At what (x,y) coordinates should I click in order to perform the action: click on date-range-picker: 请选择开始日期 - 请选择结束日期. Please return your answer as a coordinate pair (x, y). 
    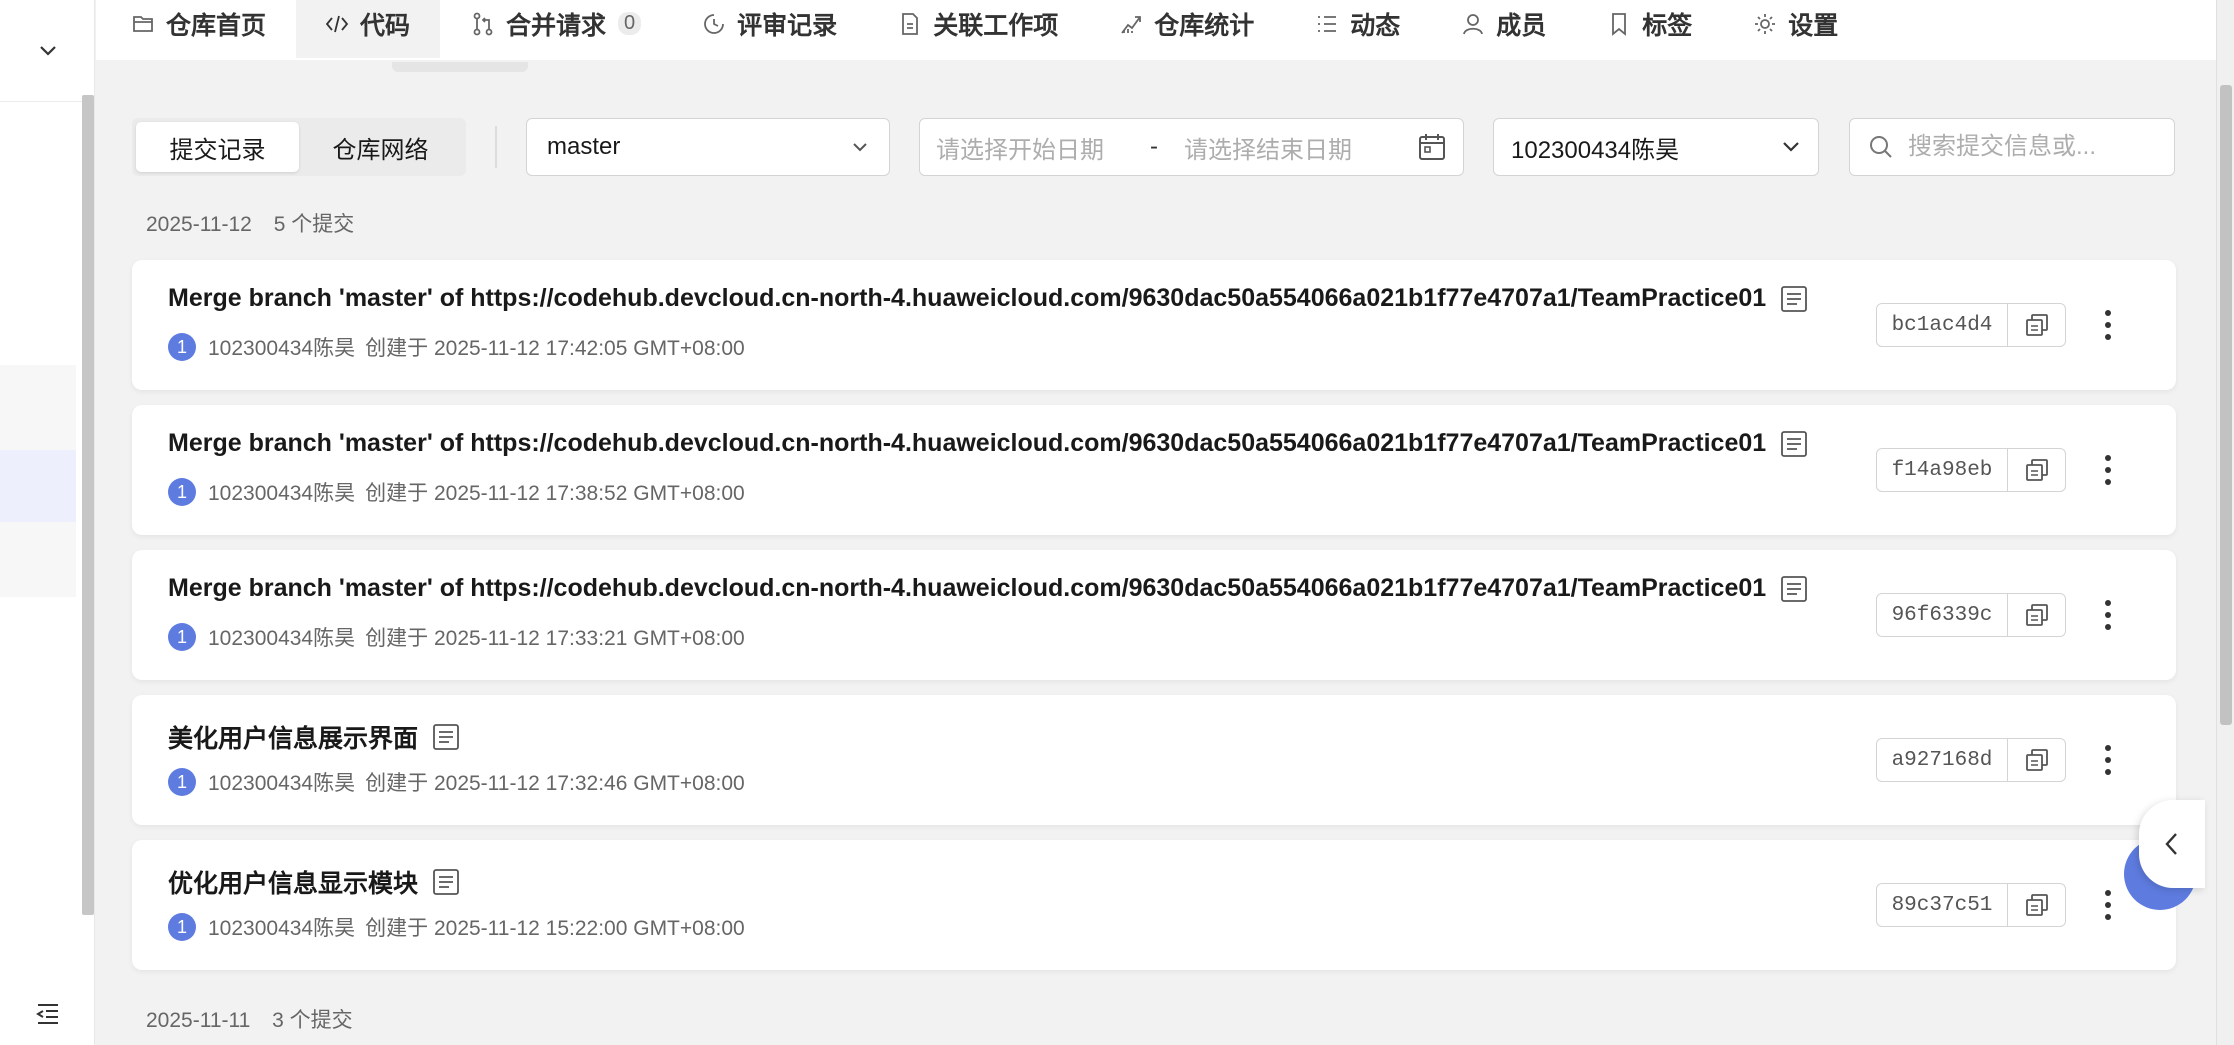
    Looking at the image, I should click on (1191, 147).